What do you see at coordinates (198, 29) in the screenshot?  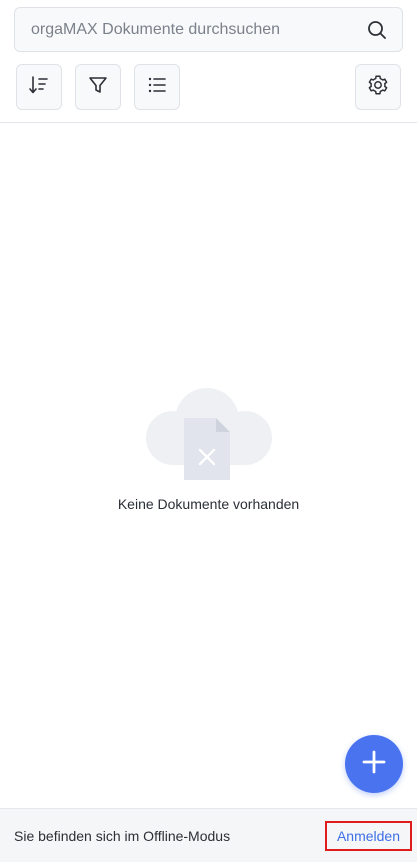 I see `search-input` at bounding box center [198, 29].